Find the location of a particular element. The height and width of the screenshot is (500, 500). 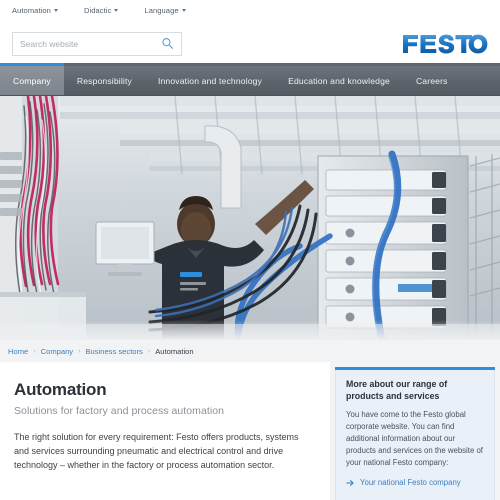

utility-item-label: Automation is located at coordinates (31, 10).